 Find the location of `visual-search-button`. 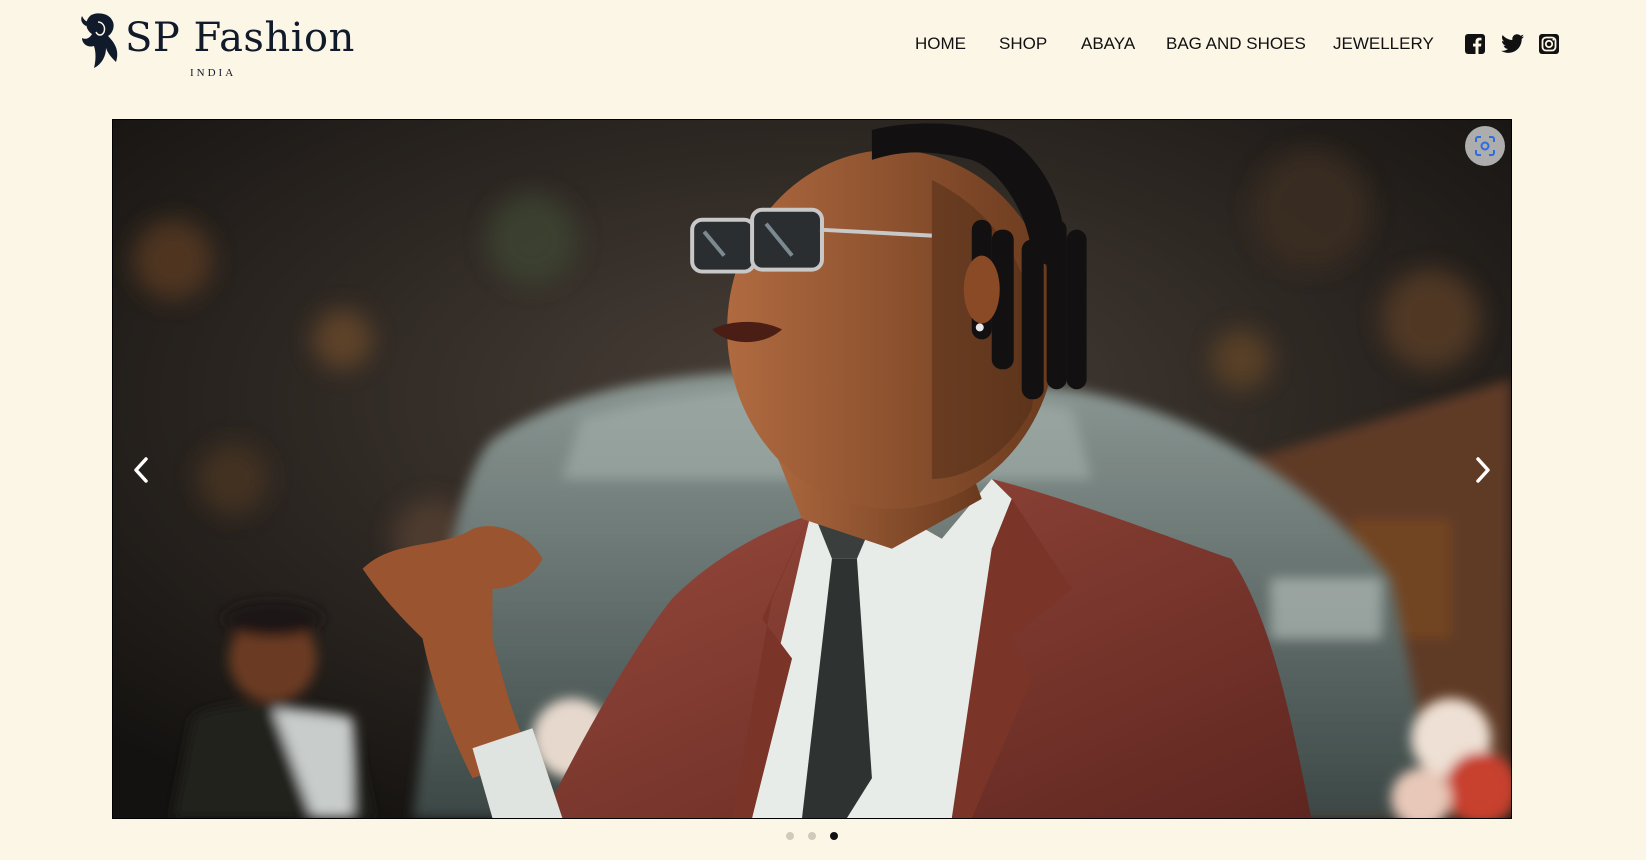

visual-search-button is located at coordinates (1485, 146).